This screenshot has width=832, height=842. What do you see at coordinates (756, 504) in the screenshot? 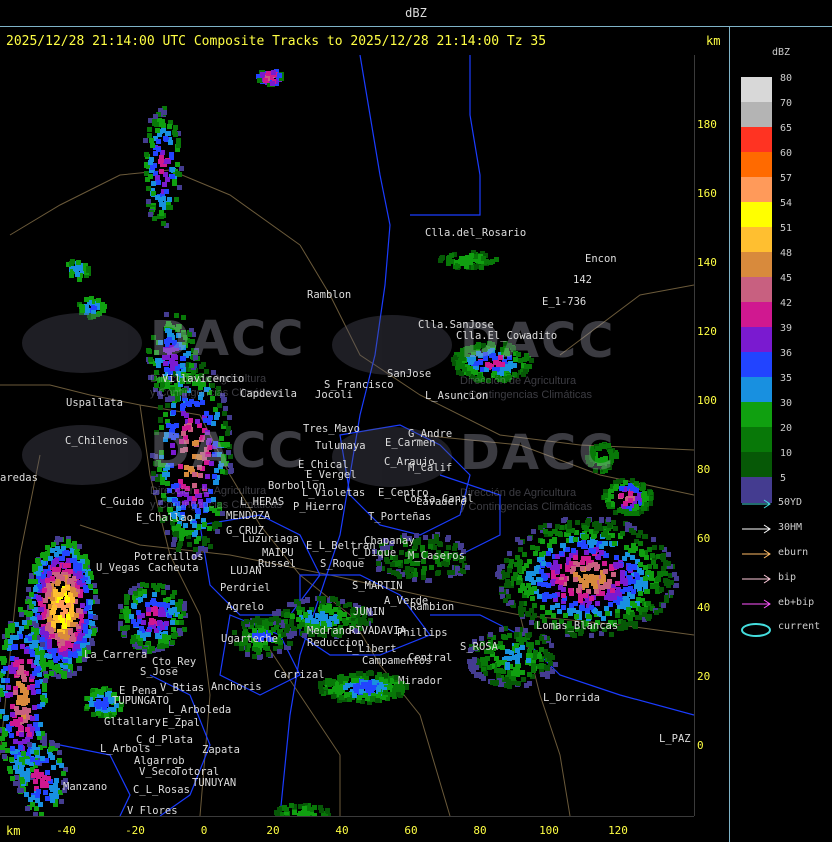
I see `track-arrow-icon` at bounding box center [756, 504].